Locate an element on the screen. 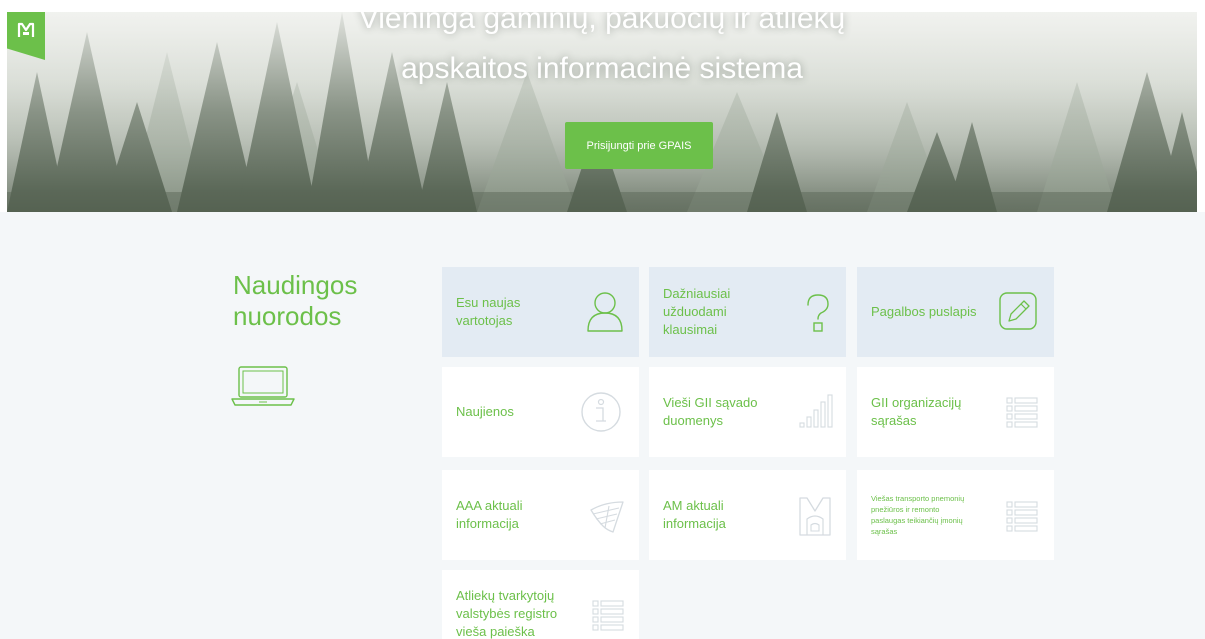  section-title: Naudingos nuorodos is located at coordinates (295, 300).